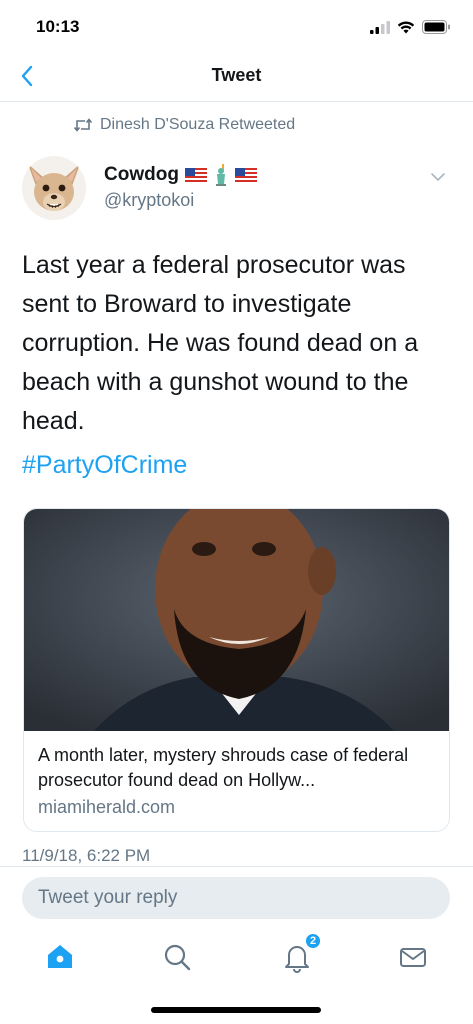  What do you see at coordinates (436, 27) in the screenshot?
I see `battery-icon` at bounding box center [436, 27].